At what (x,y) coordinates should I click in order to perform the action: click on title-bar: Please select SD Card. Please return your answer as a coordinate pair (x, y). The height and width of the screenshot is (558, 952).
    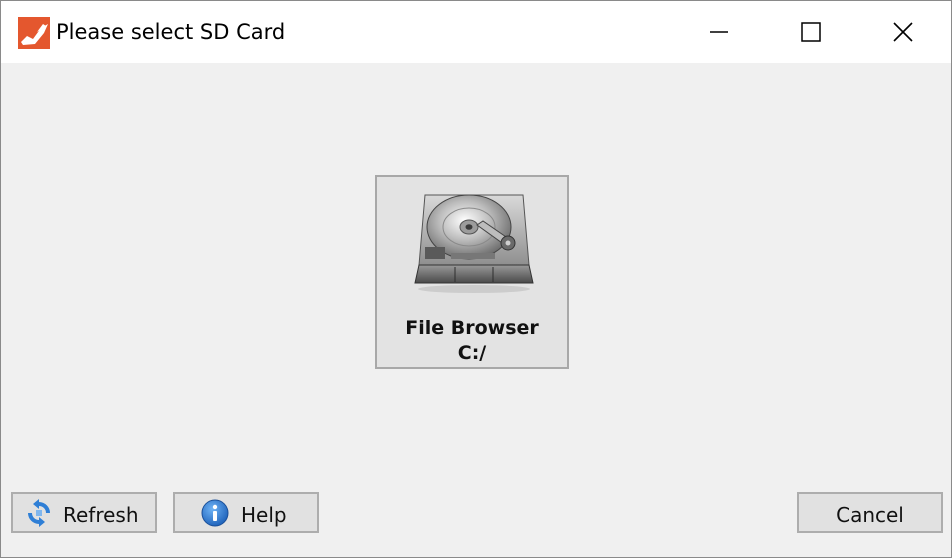
    Looking at the image, I should click on (476, 32).